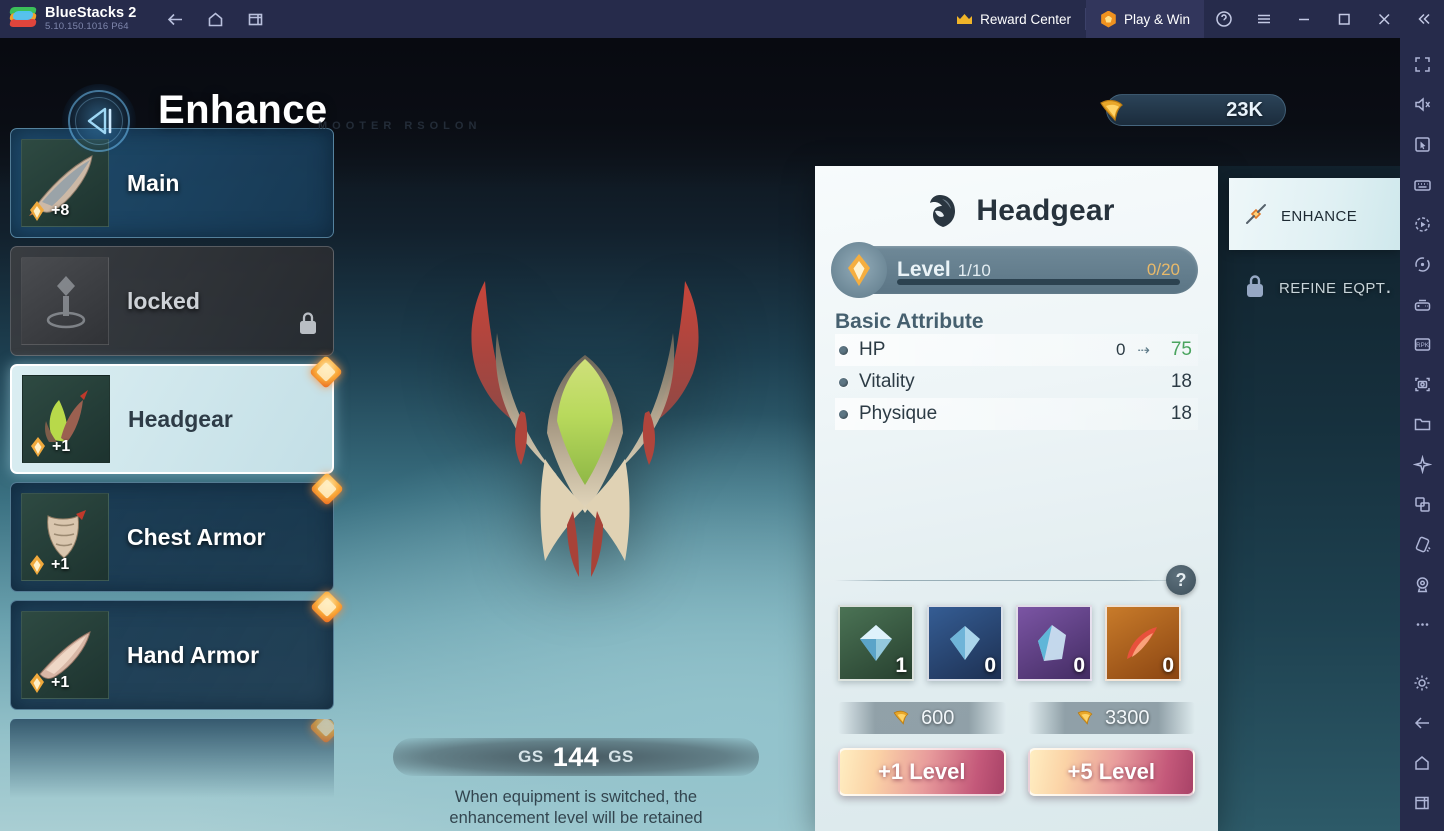 The width and height of the screenshot is (1444, 831). I want to click on panel-divider, so click(1016, 580).